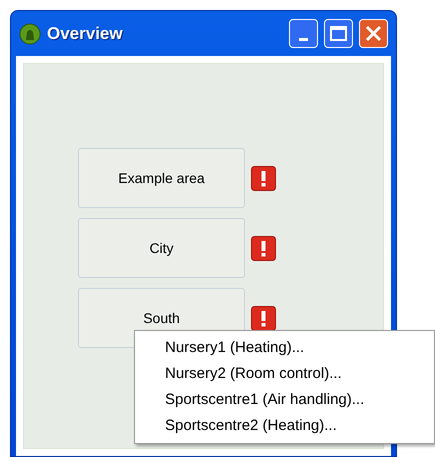  What do you see at coordinates (161, 248) in the screenshot?
I see `area-button: City` at bounding box center [161, 248].